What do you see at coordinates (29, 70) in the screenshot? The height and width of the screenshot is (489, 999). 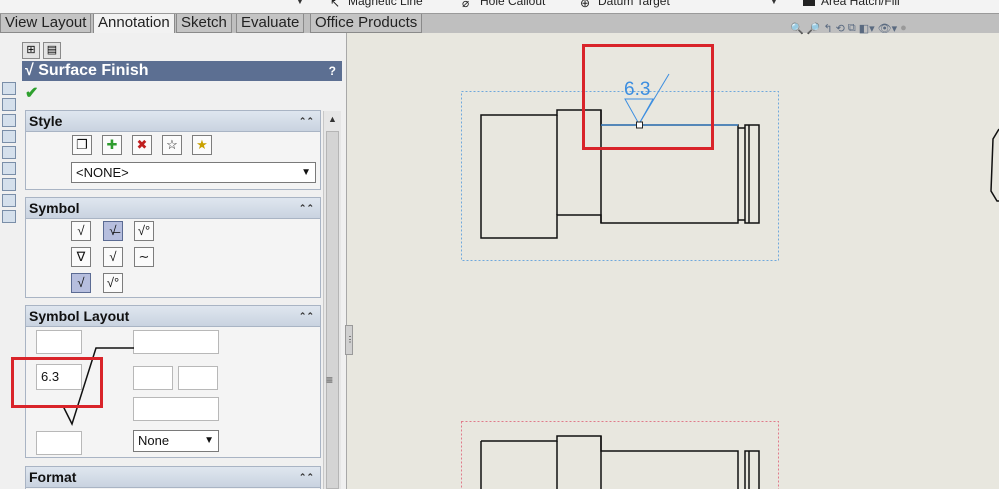 I see `checkmark-icon: √` at bounding box center [29, 70].